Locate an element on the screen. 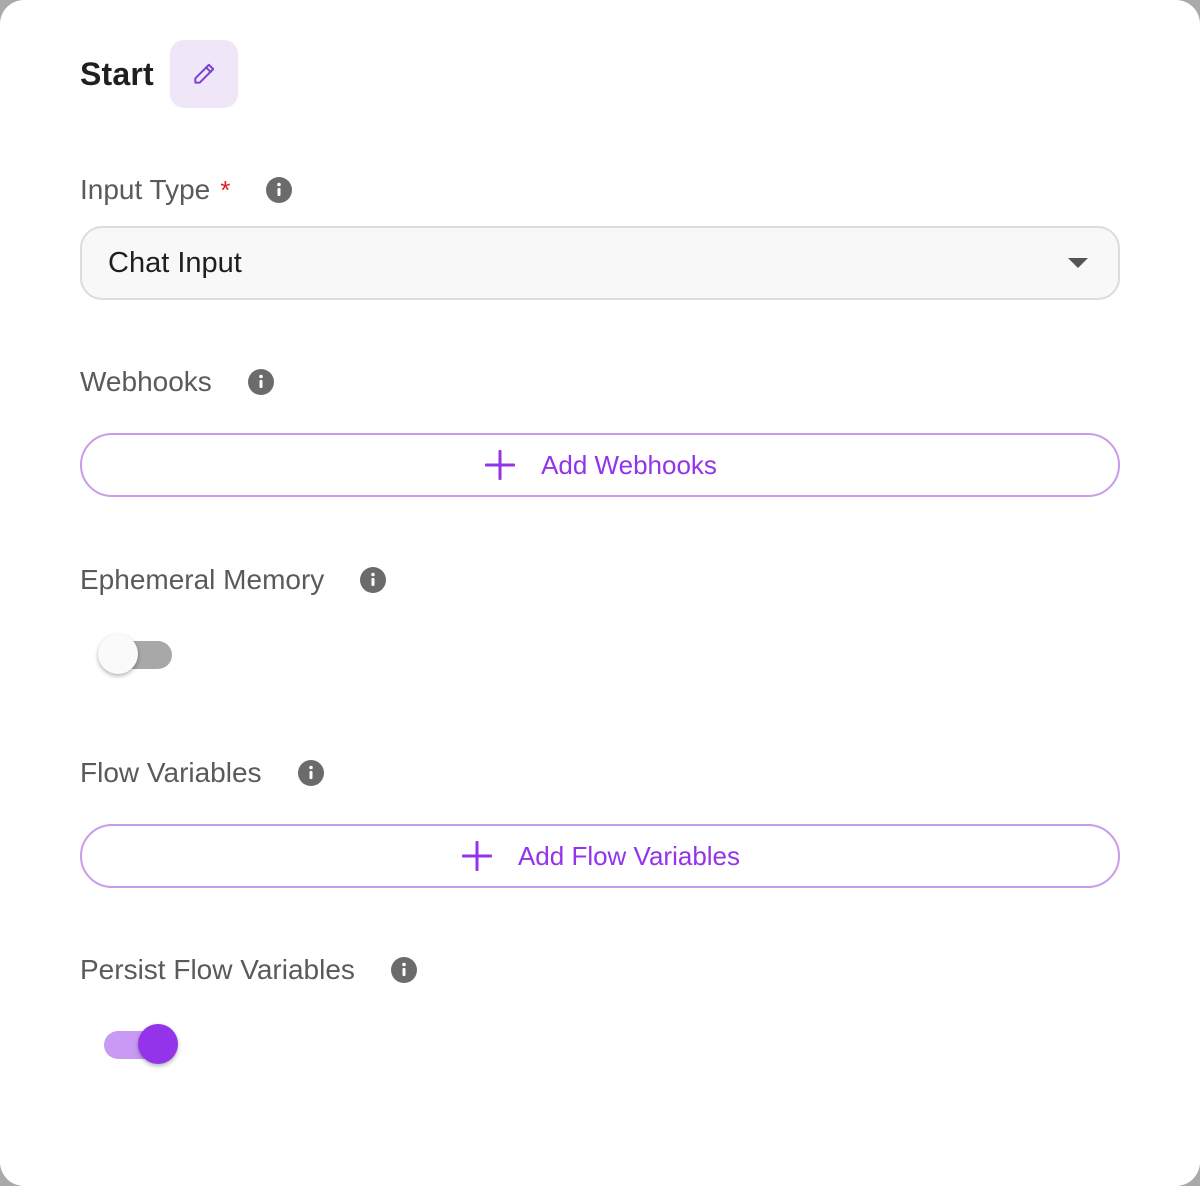  add-webhooks-button: Add Webhooks is located at coordinates (600, 465).